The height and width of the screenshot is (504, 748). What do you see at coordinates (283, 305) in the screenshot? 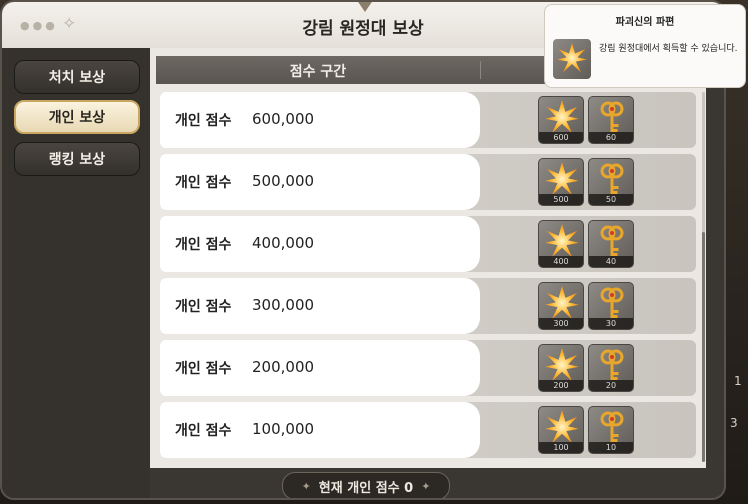
I see `row-score: 300,000` at bounding box center [283, 305].